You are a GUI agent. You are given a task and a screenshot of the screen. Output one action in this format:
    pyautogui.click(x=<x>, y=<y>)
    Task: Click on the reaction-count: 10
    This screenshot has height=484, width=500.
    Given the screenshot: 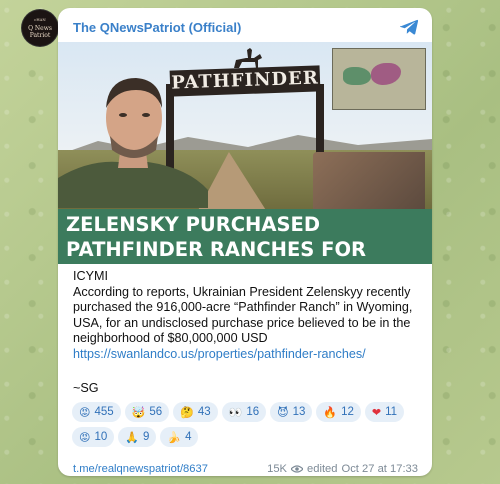 What is the action you would take?
    pyautogui.click(x=101, y=437)
    